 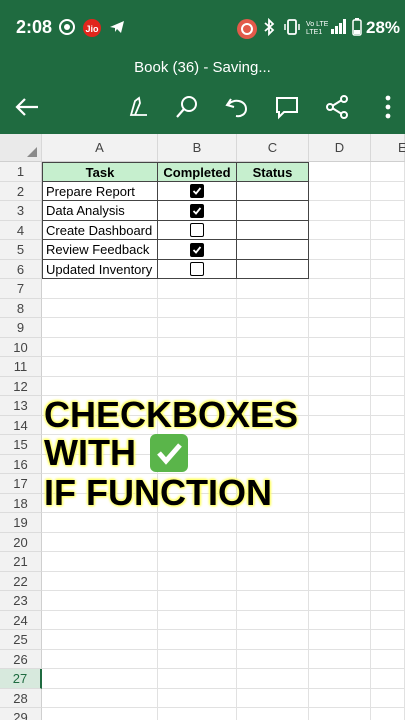 I want to click on row-header: 3, so click(x=21, y=211).